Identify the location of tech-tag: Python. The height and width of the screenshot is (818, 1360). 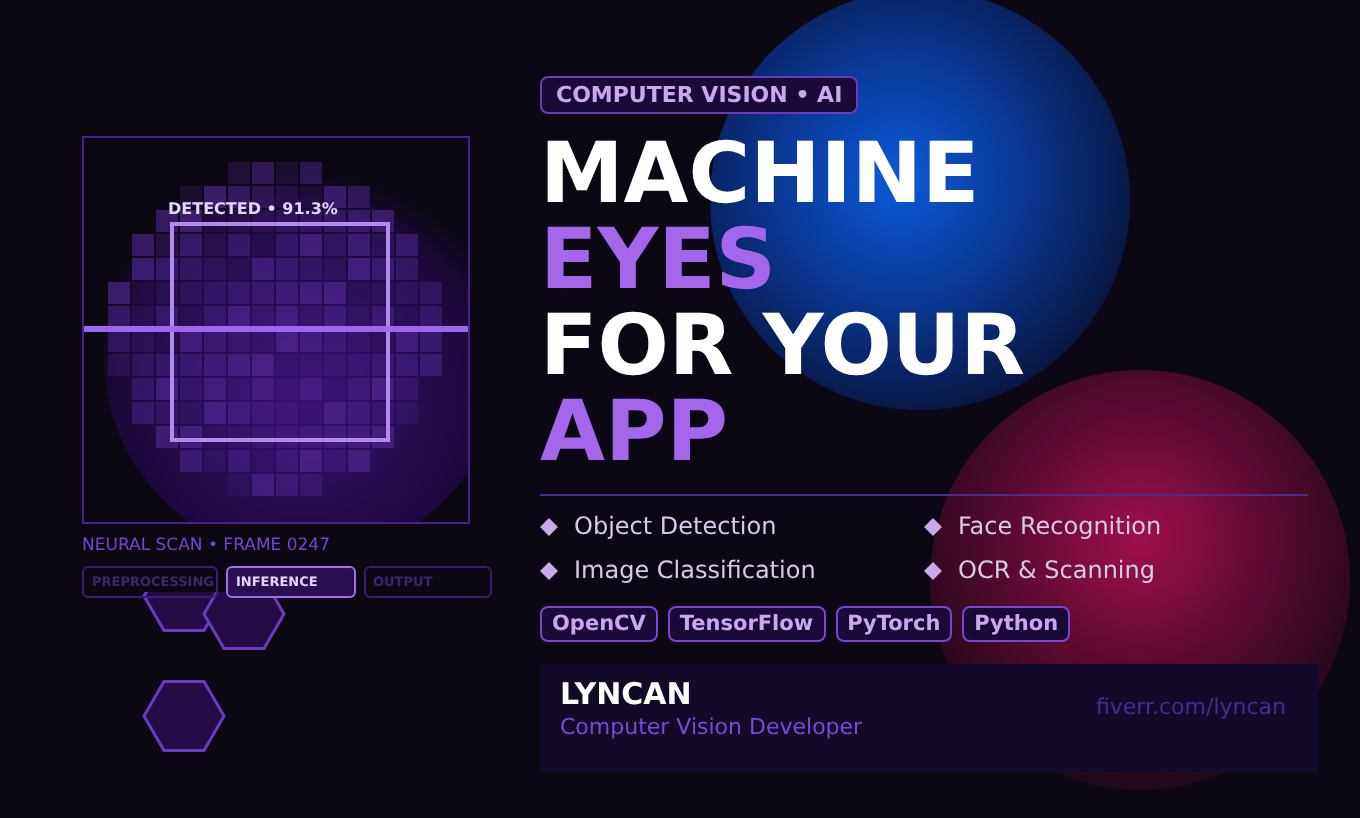
(1016, 624).